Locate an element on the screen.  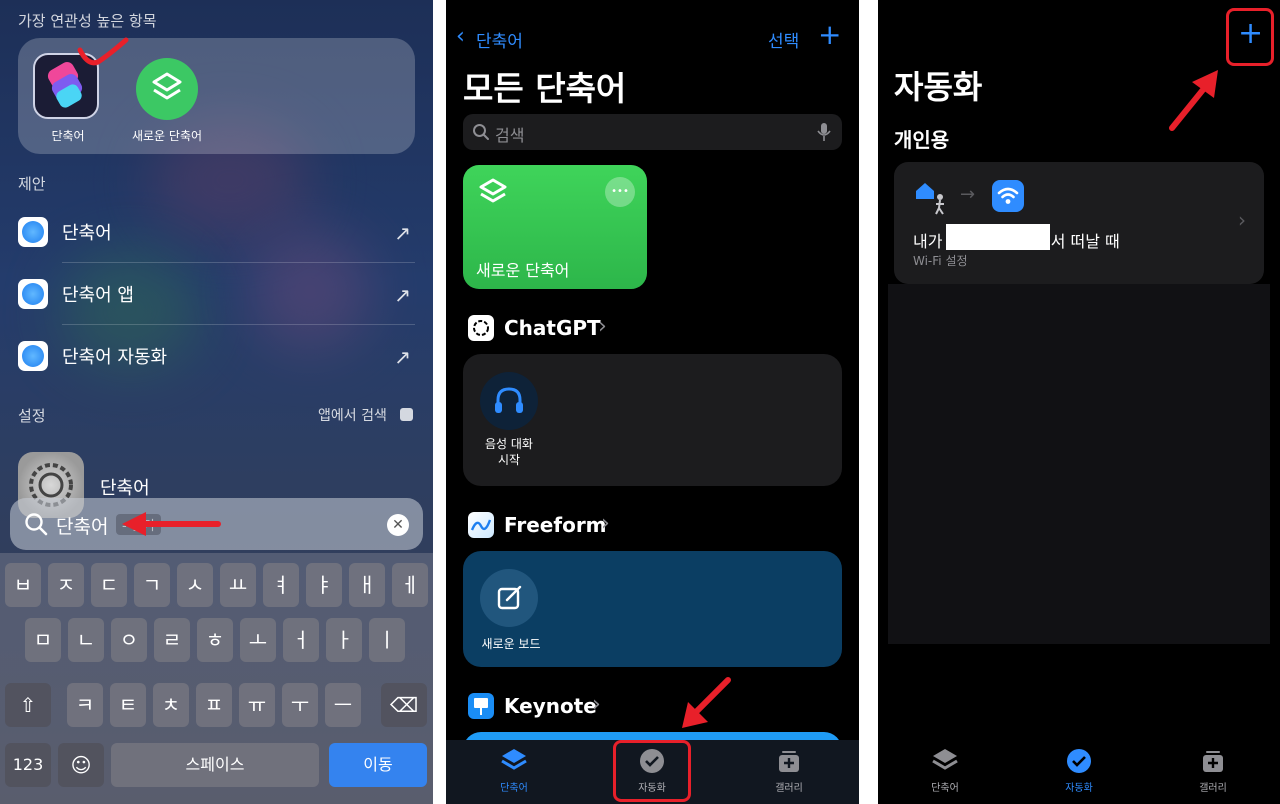
shift-key: ⇧ is located at coordinates (28, 705).